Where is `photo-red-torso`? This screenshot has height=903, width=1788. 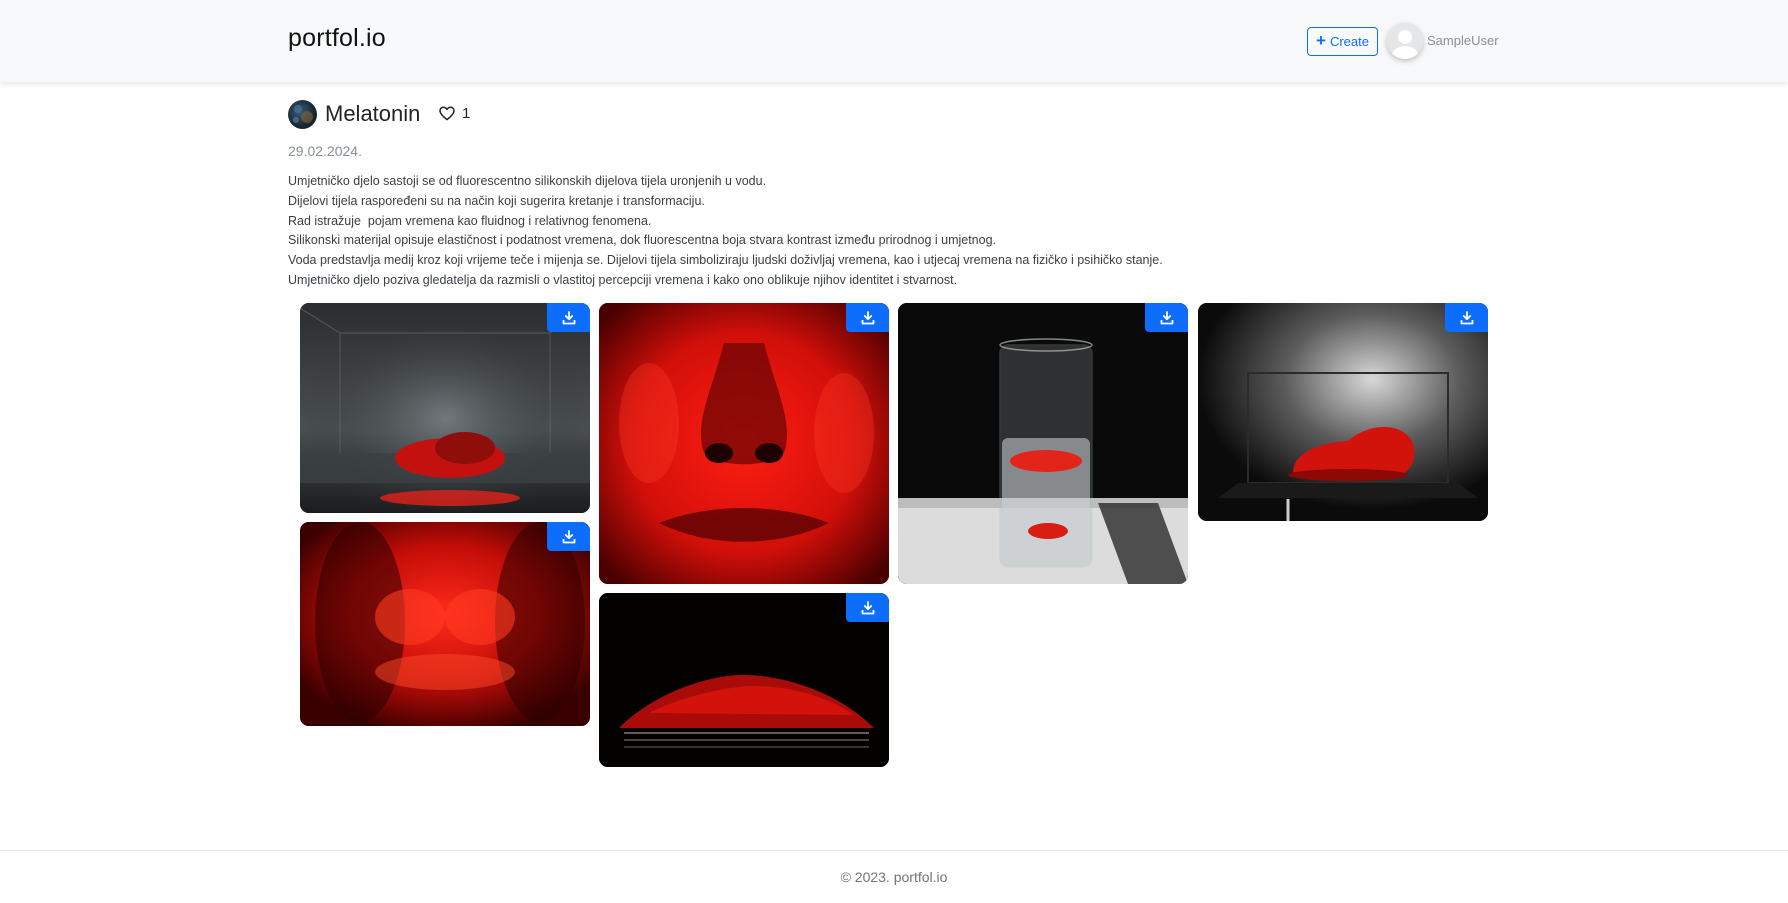 photo-red-torso is located at coordinates (445, 624).